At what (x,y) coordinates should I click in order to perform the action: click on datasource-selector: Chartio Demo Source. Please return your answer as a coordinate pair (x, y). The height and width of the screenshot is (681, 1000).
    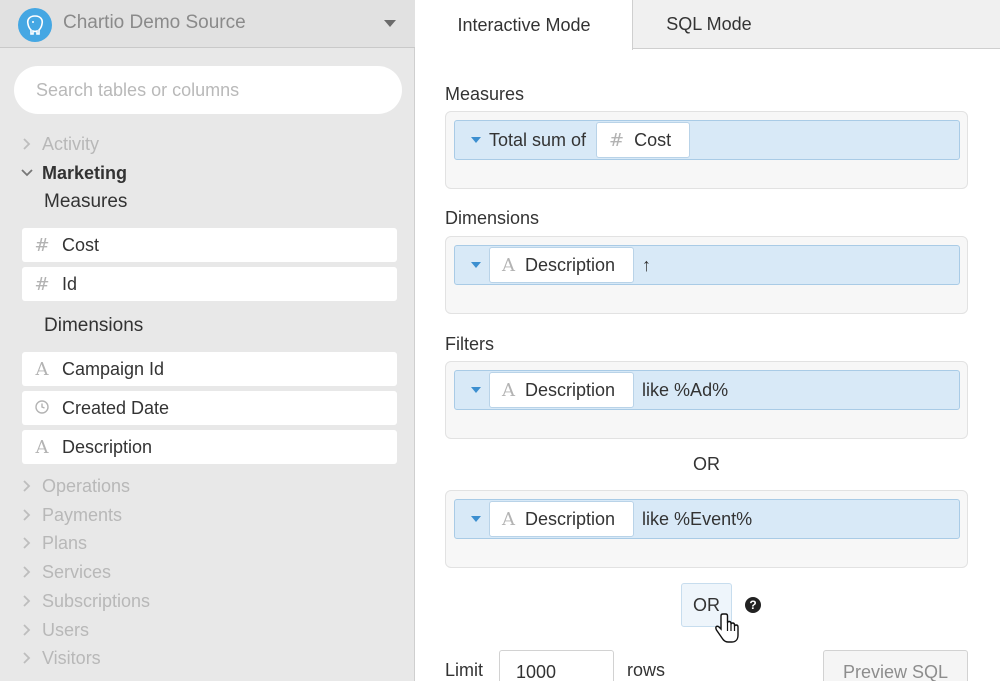
    Looking at the image, I should click on (207, 24).